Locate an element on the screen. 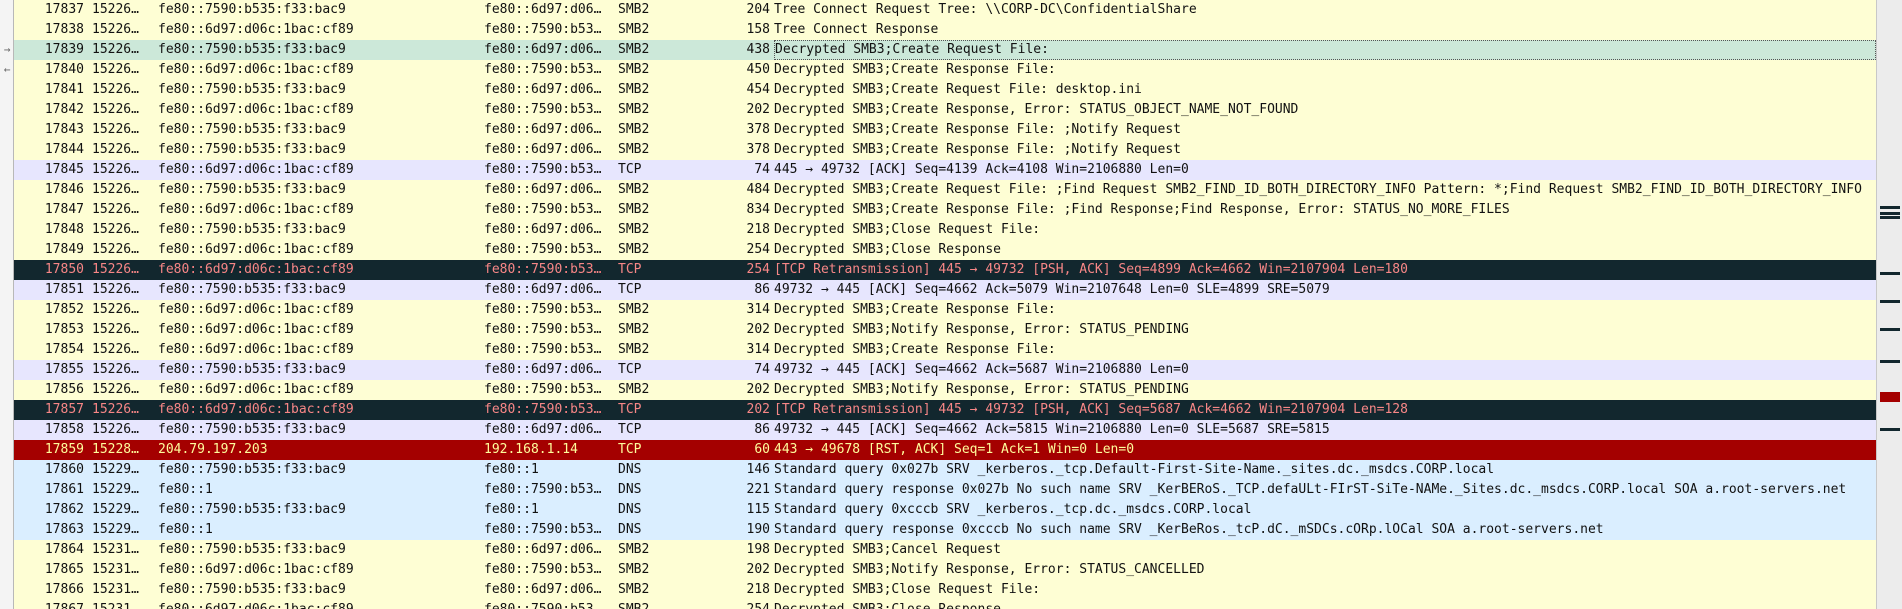 The width and height of the screenshot is (1902, 609). packet-number: 17858 is located at coordinates (64, 429).